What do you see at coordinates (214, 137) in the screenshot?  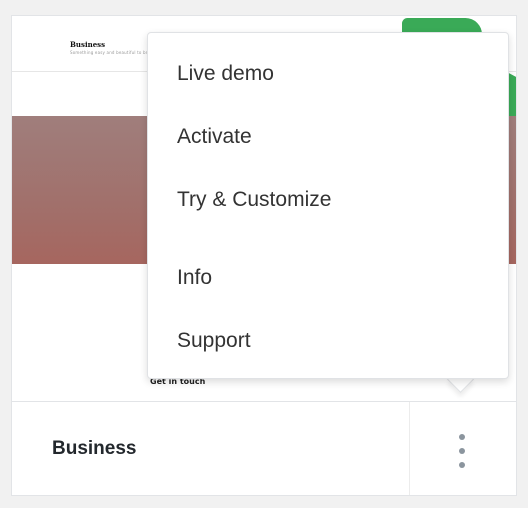 I see `menu-item-activate: Activate` at bounding box center [214, 137].